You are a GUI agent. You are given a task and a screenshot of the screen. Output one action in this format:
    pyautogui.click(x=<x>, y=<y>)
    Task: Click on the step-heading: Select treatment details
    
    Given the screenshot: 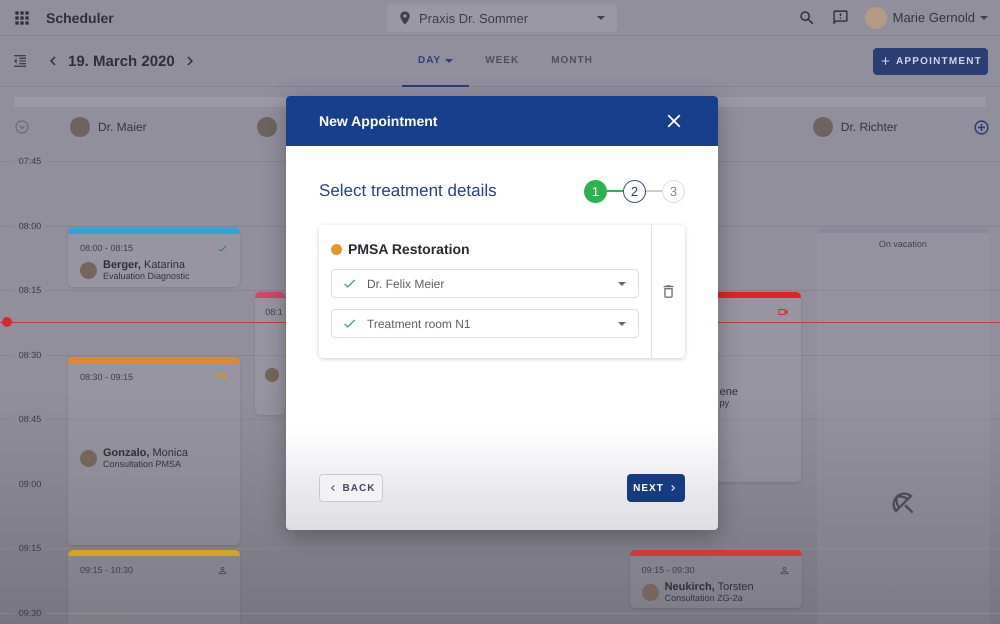 What is the action you would take?
    pyautogui.click(x=408, y=191)
    